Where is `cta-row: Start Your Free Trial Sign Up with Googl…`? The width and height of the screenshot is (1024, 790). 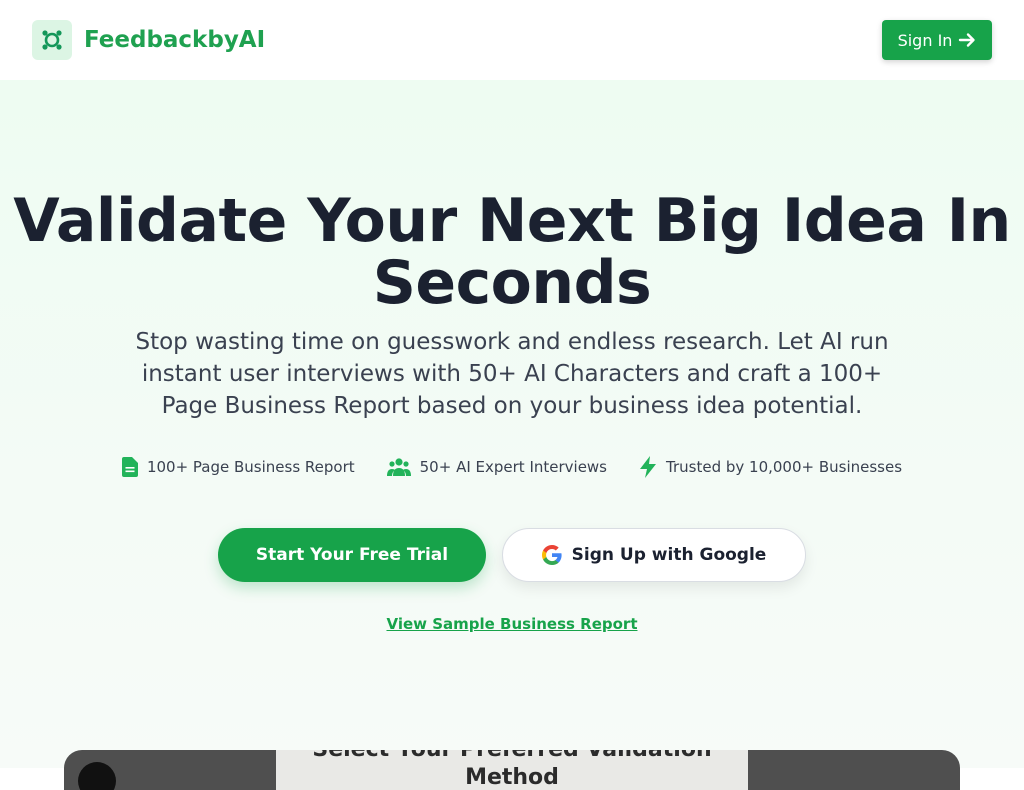
cta-row: Start Your Free Trial Sign Up with Googl… is located at coordinates (512, 555).